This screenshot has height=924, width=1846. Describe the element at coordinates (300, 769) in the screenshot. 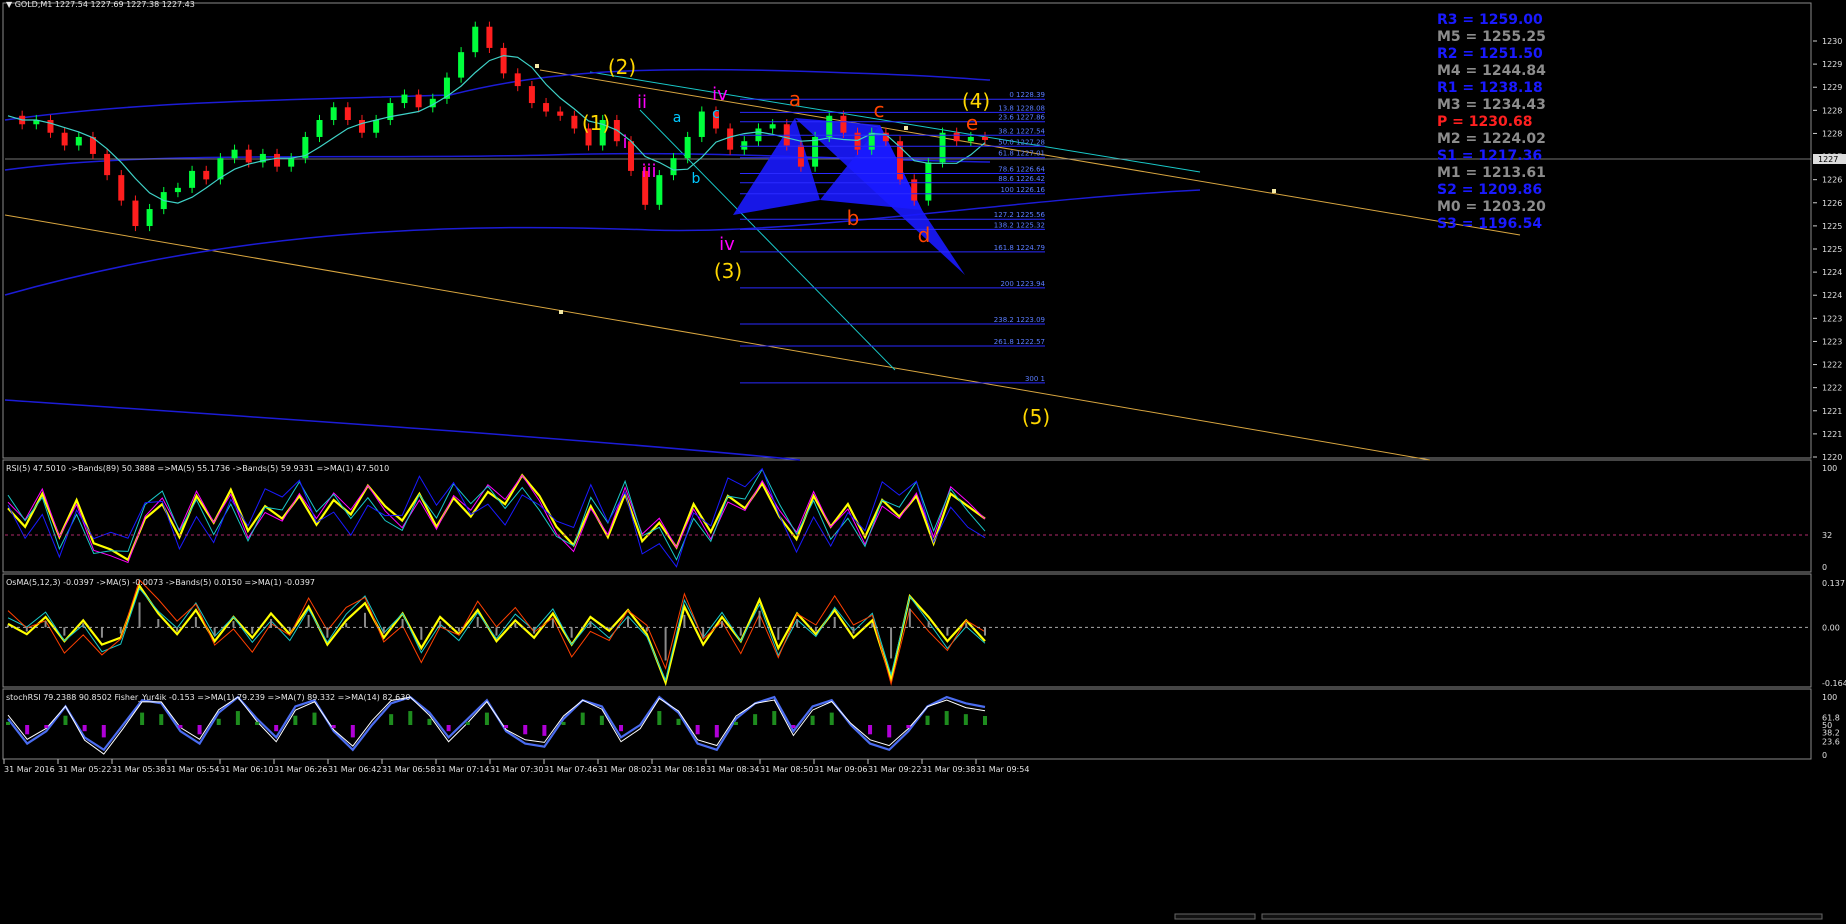

I see `time-tick-label: 31 Mar 06:26` at that location.